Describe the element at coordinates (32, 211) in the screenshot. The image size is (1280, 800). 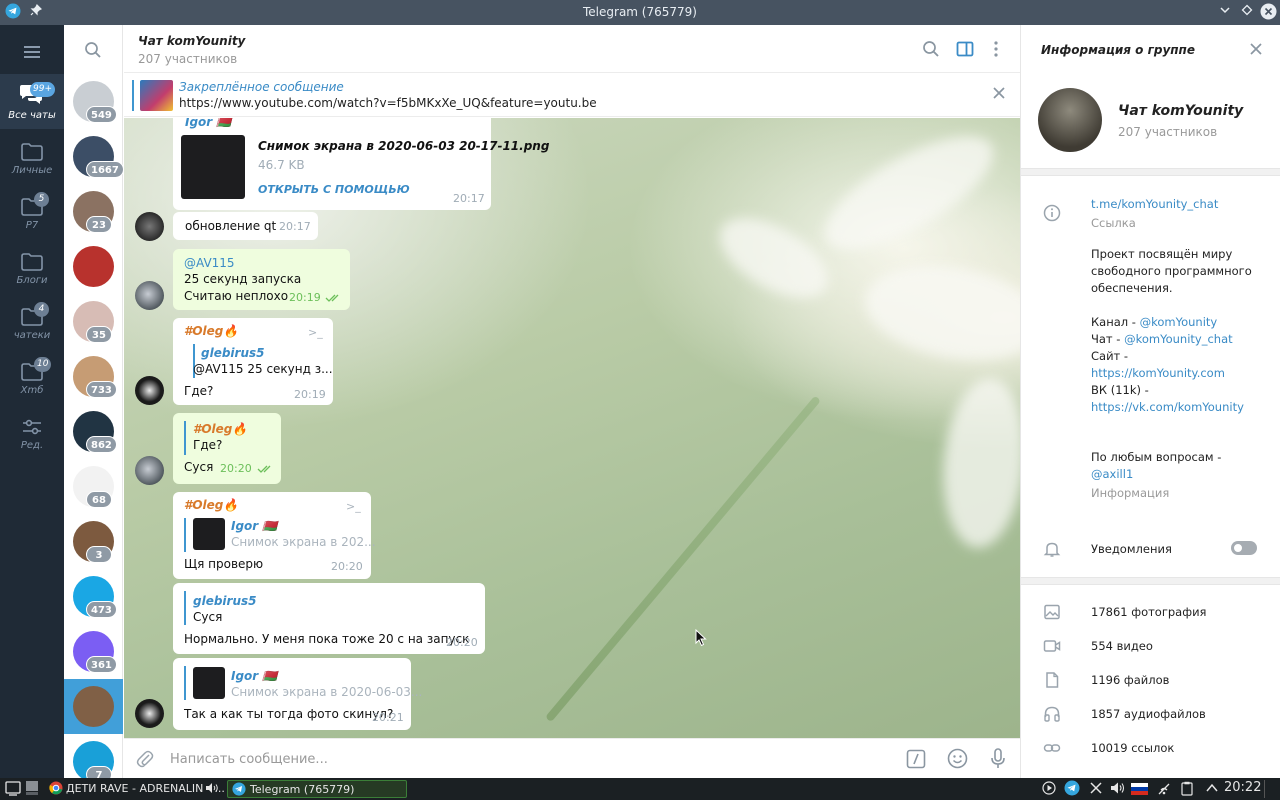
I see `folder-p7: 5 P7` at that location.